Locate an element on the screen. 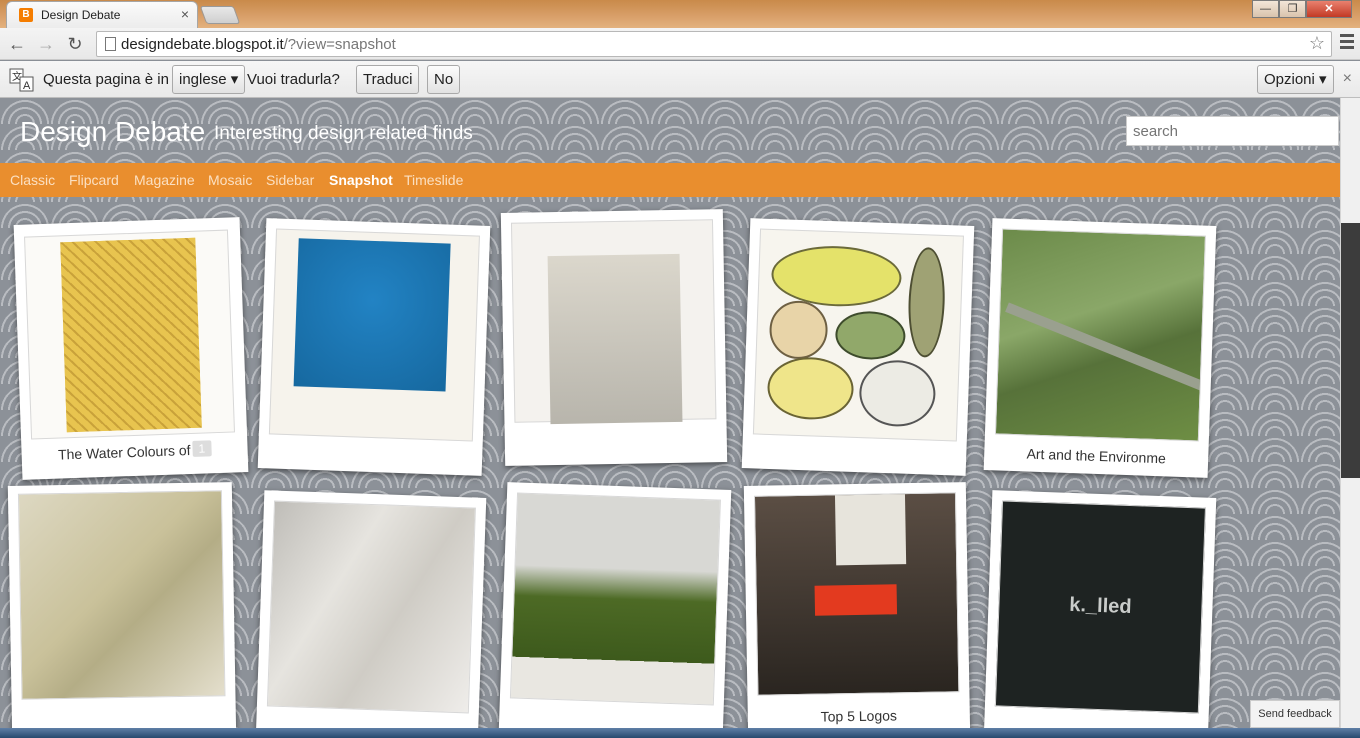 This screenshot has height=738, width=1360. comment-count-badge: 1 is located at coordinates (202, 448).